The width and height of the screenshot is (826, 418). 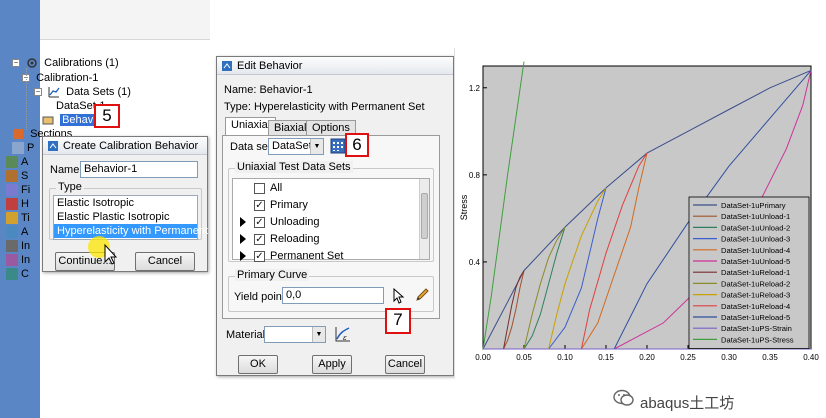 I want to click on dataset-manager-icon, so click(x=338, y=146).